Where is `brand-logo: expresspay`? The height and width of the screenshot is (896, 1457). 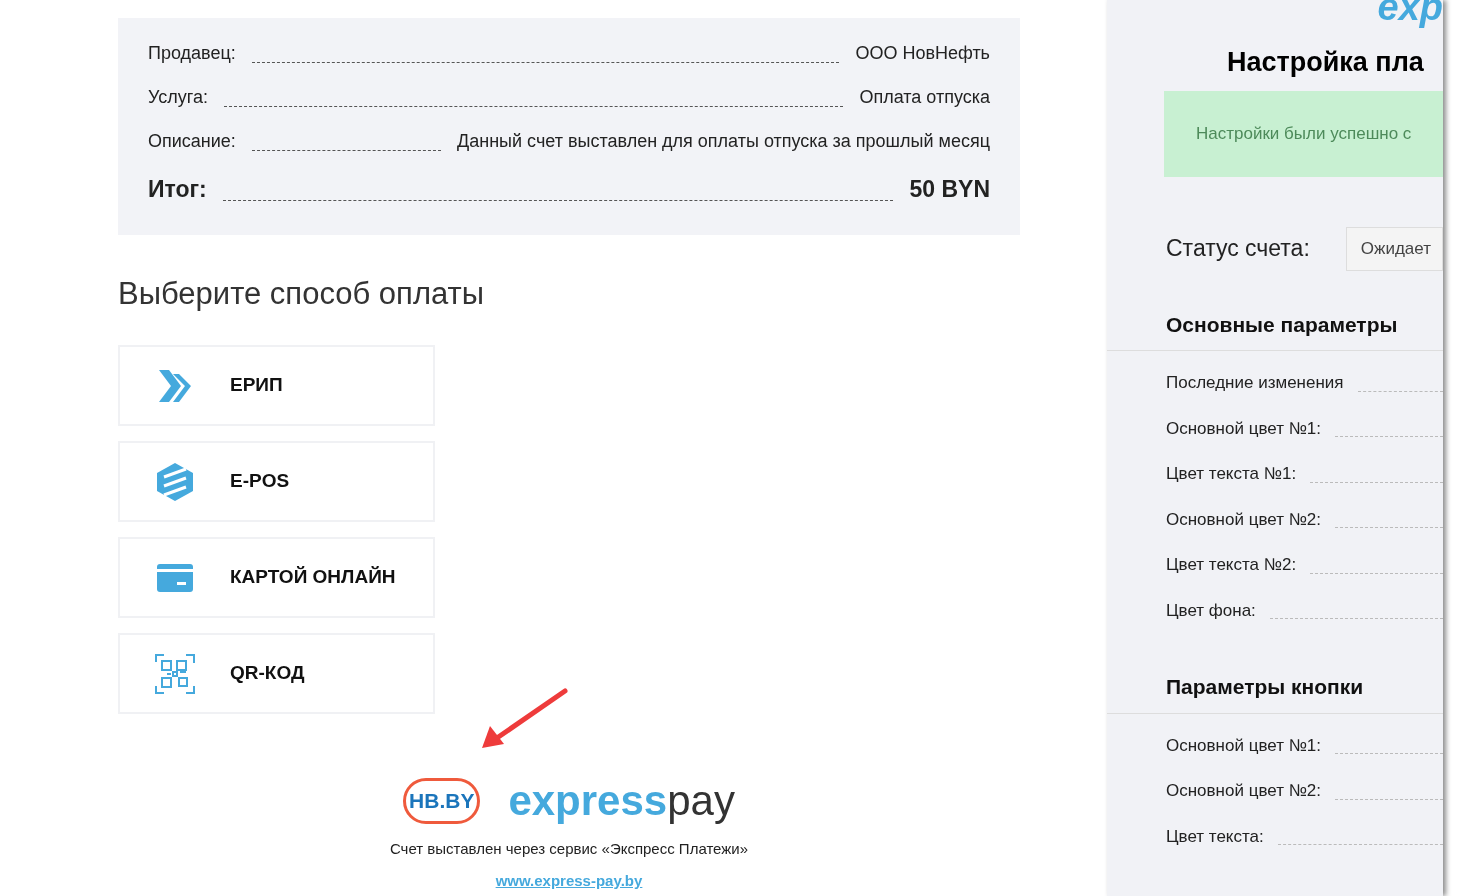 brand-logo: expresspay is located at coordinates (621, 800).